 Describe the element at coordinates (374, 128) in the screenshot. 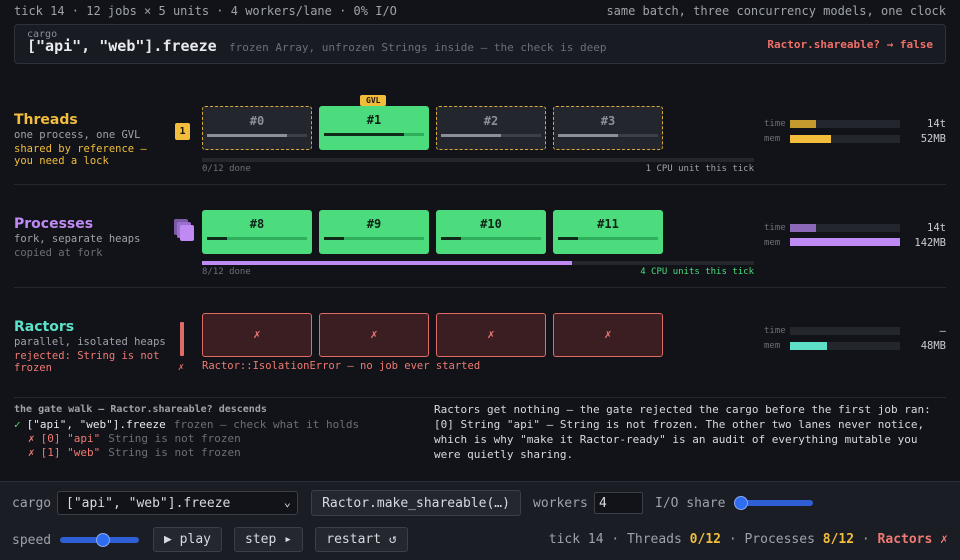

I see `threads-worker-1: #1` at that location.